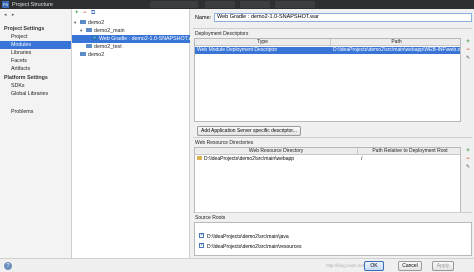 The image size is (474, 272). What do you see at coordinates (248, 237) in the screenshot?
I see `source-root-label: D:\IdeaProjects\demo2\src\main\java` at bounding box center [248, 237].